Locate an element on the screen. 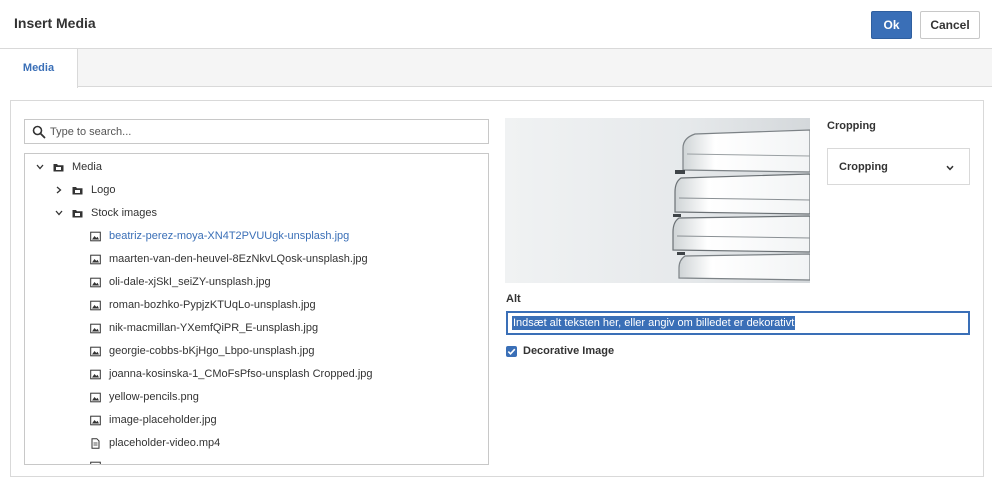 The width and height of the screenshot is (992, 487). cropping-label: Cropping is located at coordinates (851, 126).